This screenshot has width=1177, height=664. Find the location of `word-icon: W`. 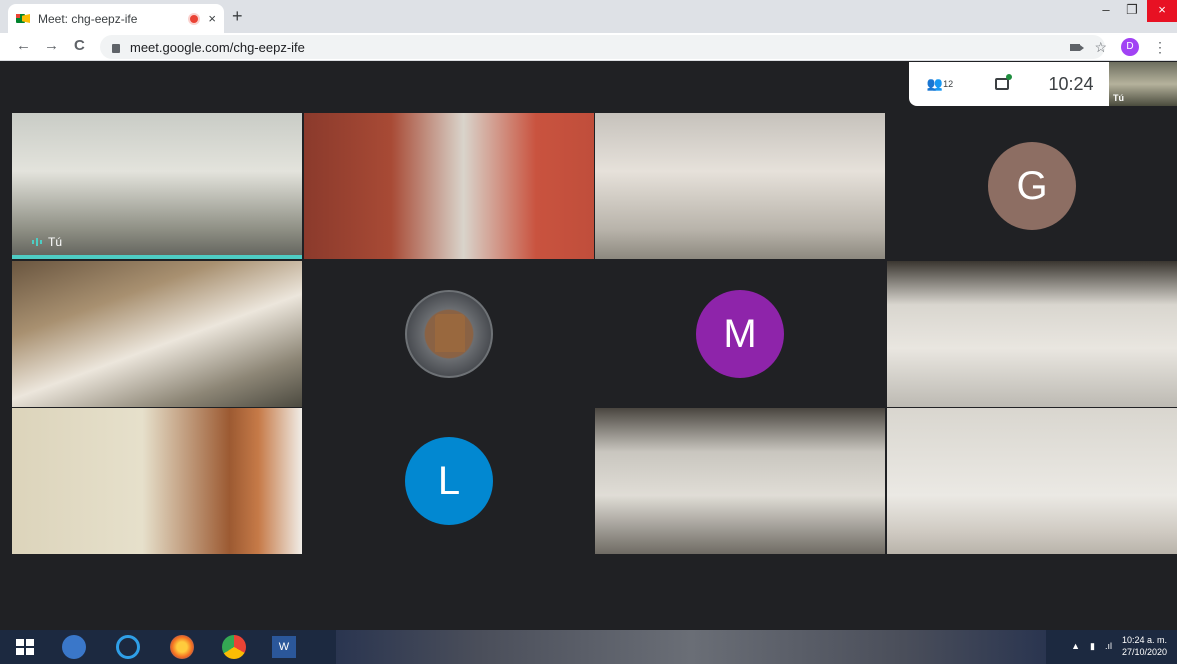

word-icon: W is located at coordinates (284, 647).